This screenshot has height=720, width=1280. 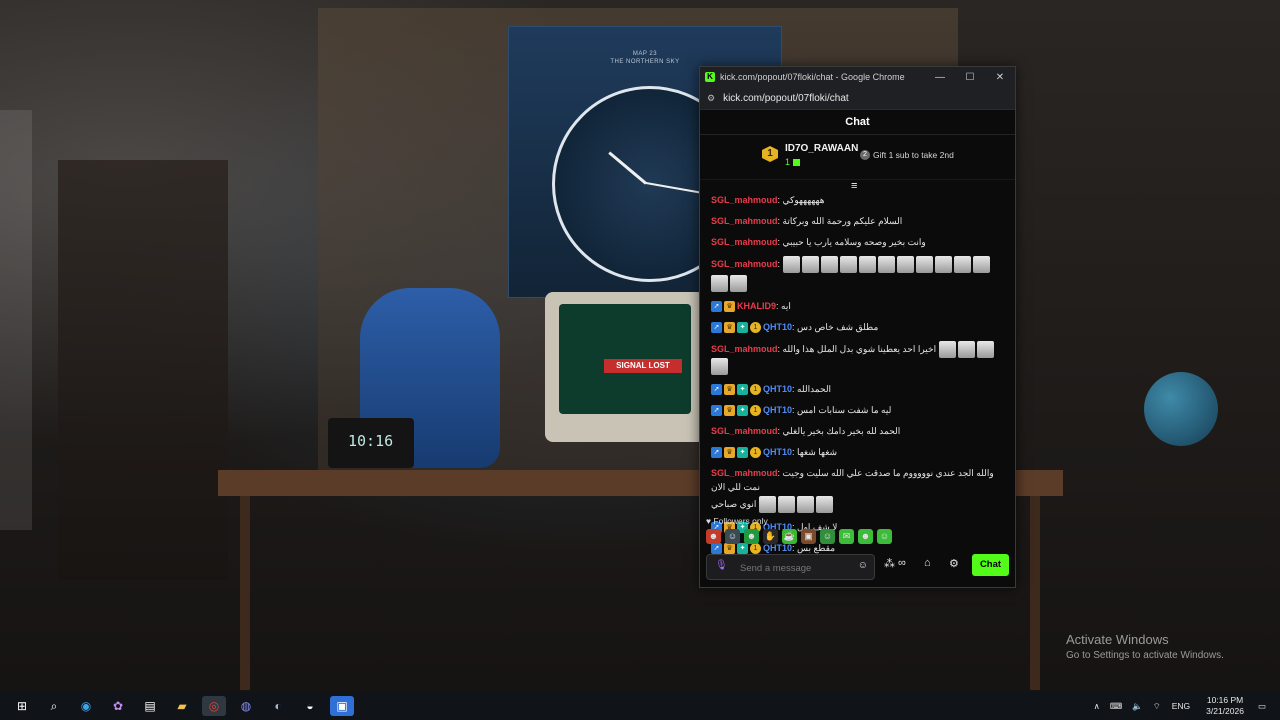 I want to click on app-icon: ▣, so click(x=342, y=706).